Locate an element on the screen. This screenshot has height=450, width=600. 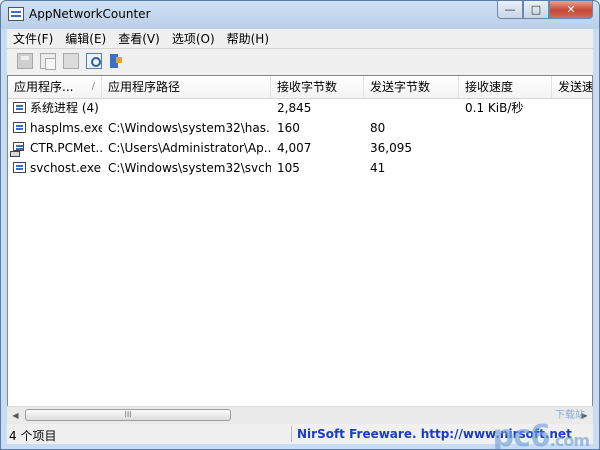
save-icon is located at coordinates (25, 61).